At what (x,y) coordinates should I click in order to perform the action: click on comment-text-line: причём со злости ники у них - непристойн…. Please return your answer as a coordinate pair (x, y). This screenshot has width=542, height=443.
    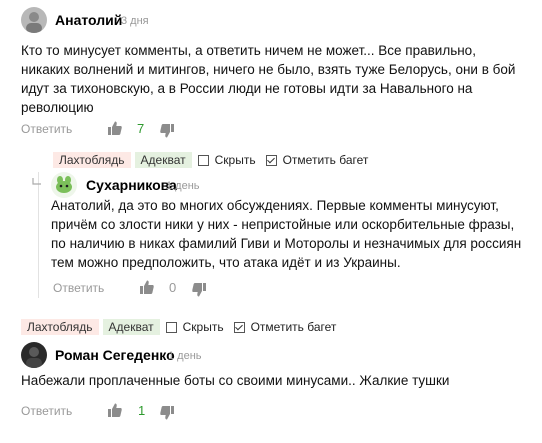
    Looking at the image, I should click on (283, 224).